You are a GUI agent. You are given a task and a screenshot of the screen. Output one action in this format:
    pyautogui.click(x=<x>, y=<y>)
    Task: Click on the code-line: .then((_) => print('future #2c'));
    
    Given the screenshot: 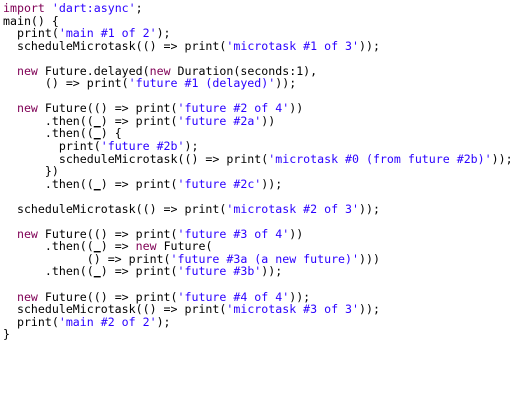 What is the action you would take?
    pyautogui.click(x=258, y=183)
    